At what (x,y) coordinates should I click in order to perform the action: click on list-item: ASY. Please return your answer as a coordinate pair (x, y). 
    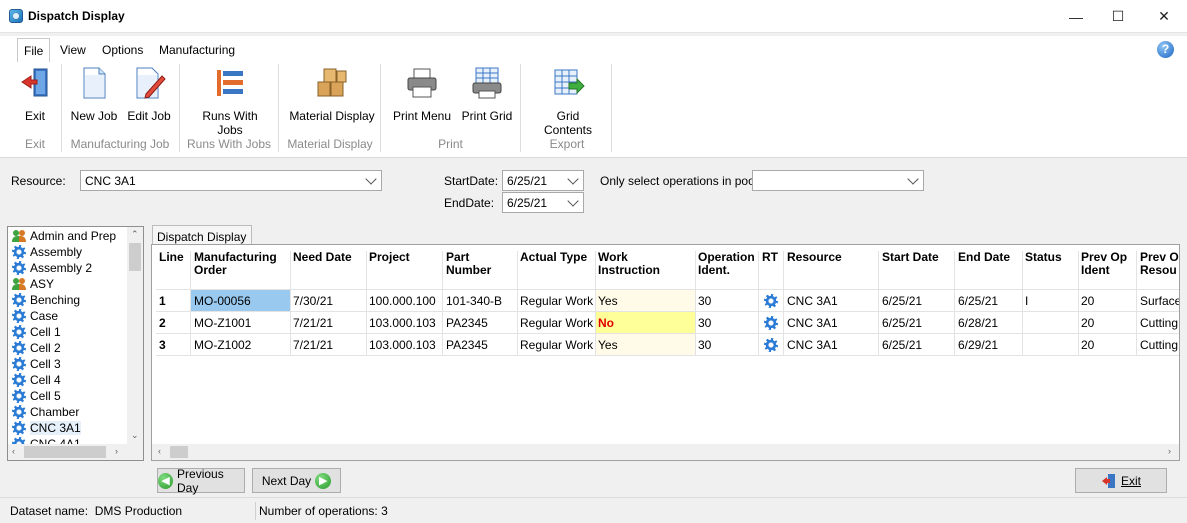
    Looking at the image, I should click on (69, 284).